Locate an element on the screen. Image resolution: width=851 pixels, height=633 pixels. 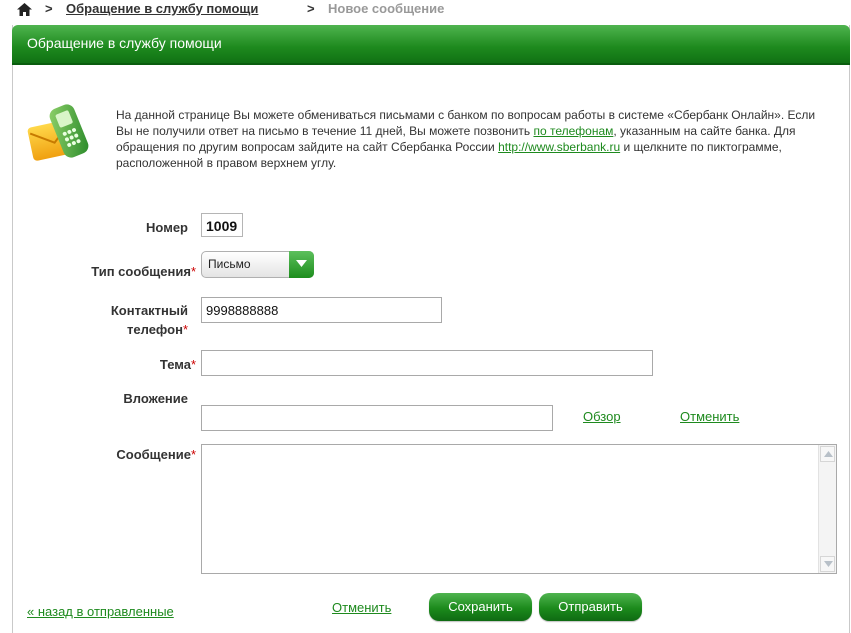
phone-input is located at coordinates (321, 310).